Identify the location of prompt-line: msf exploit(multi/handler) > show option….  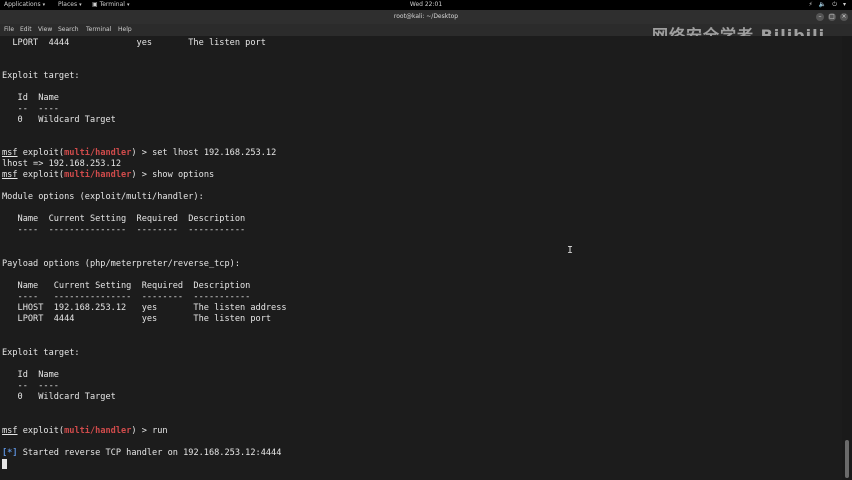
(108, 175).